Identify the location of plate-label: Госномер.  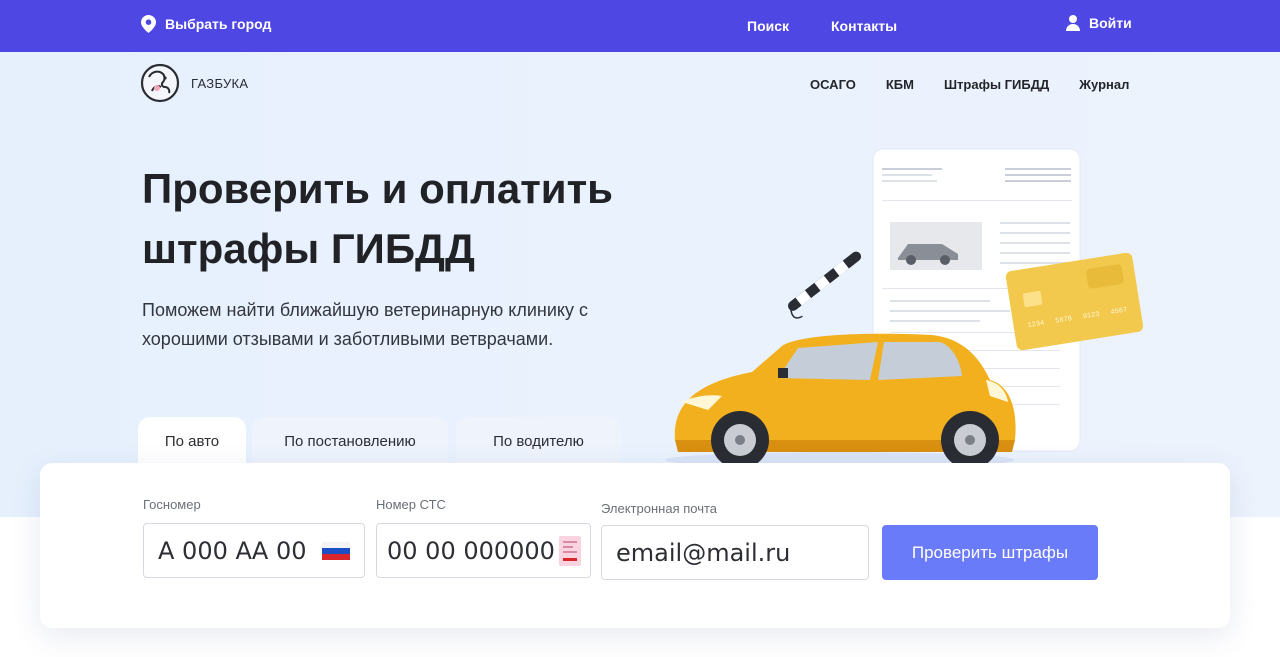
(172, 504).